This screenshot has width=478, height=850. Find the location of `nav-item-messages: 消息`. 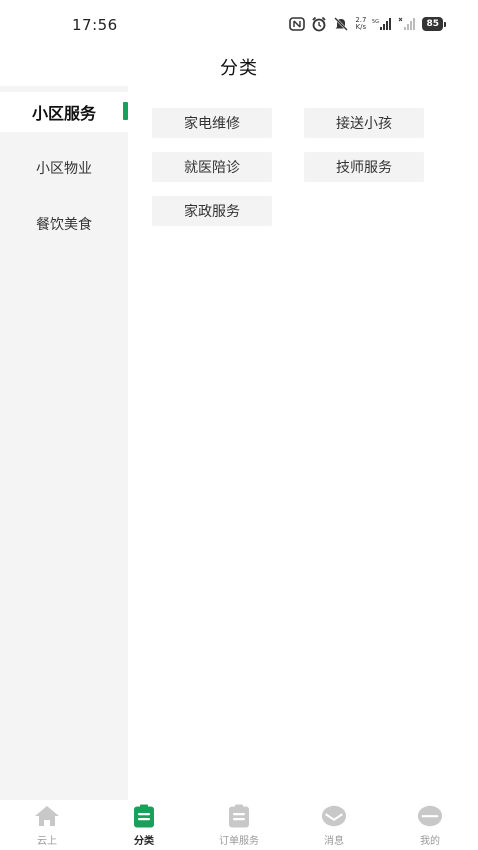

nav-item-messages: 消息 is located at coordinates (334, 827).